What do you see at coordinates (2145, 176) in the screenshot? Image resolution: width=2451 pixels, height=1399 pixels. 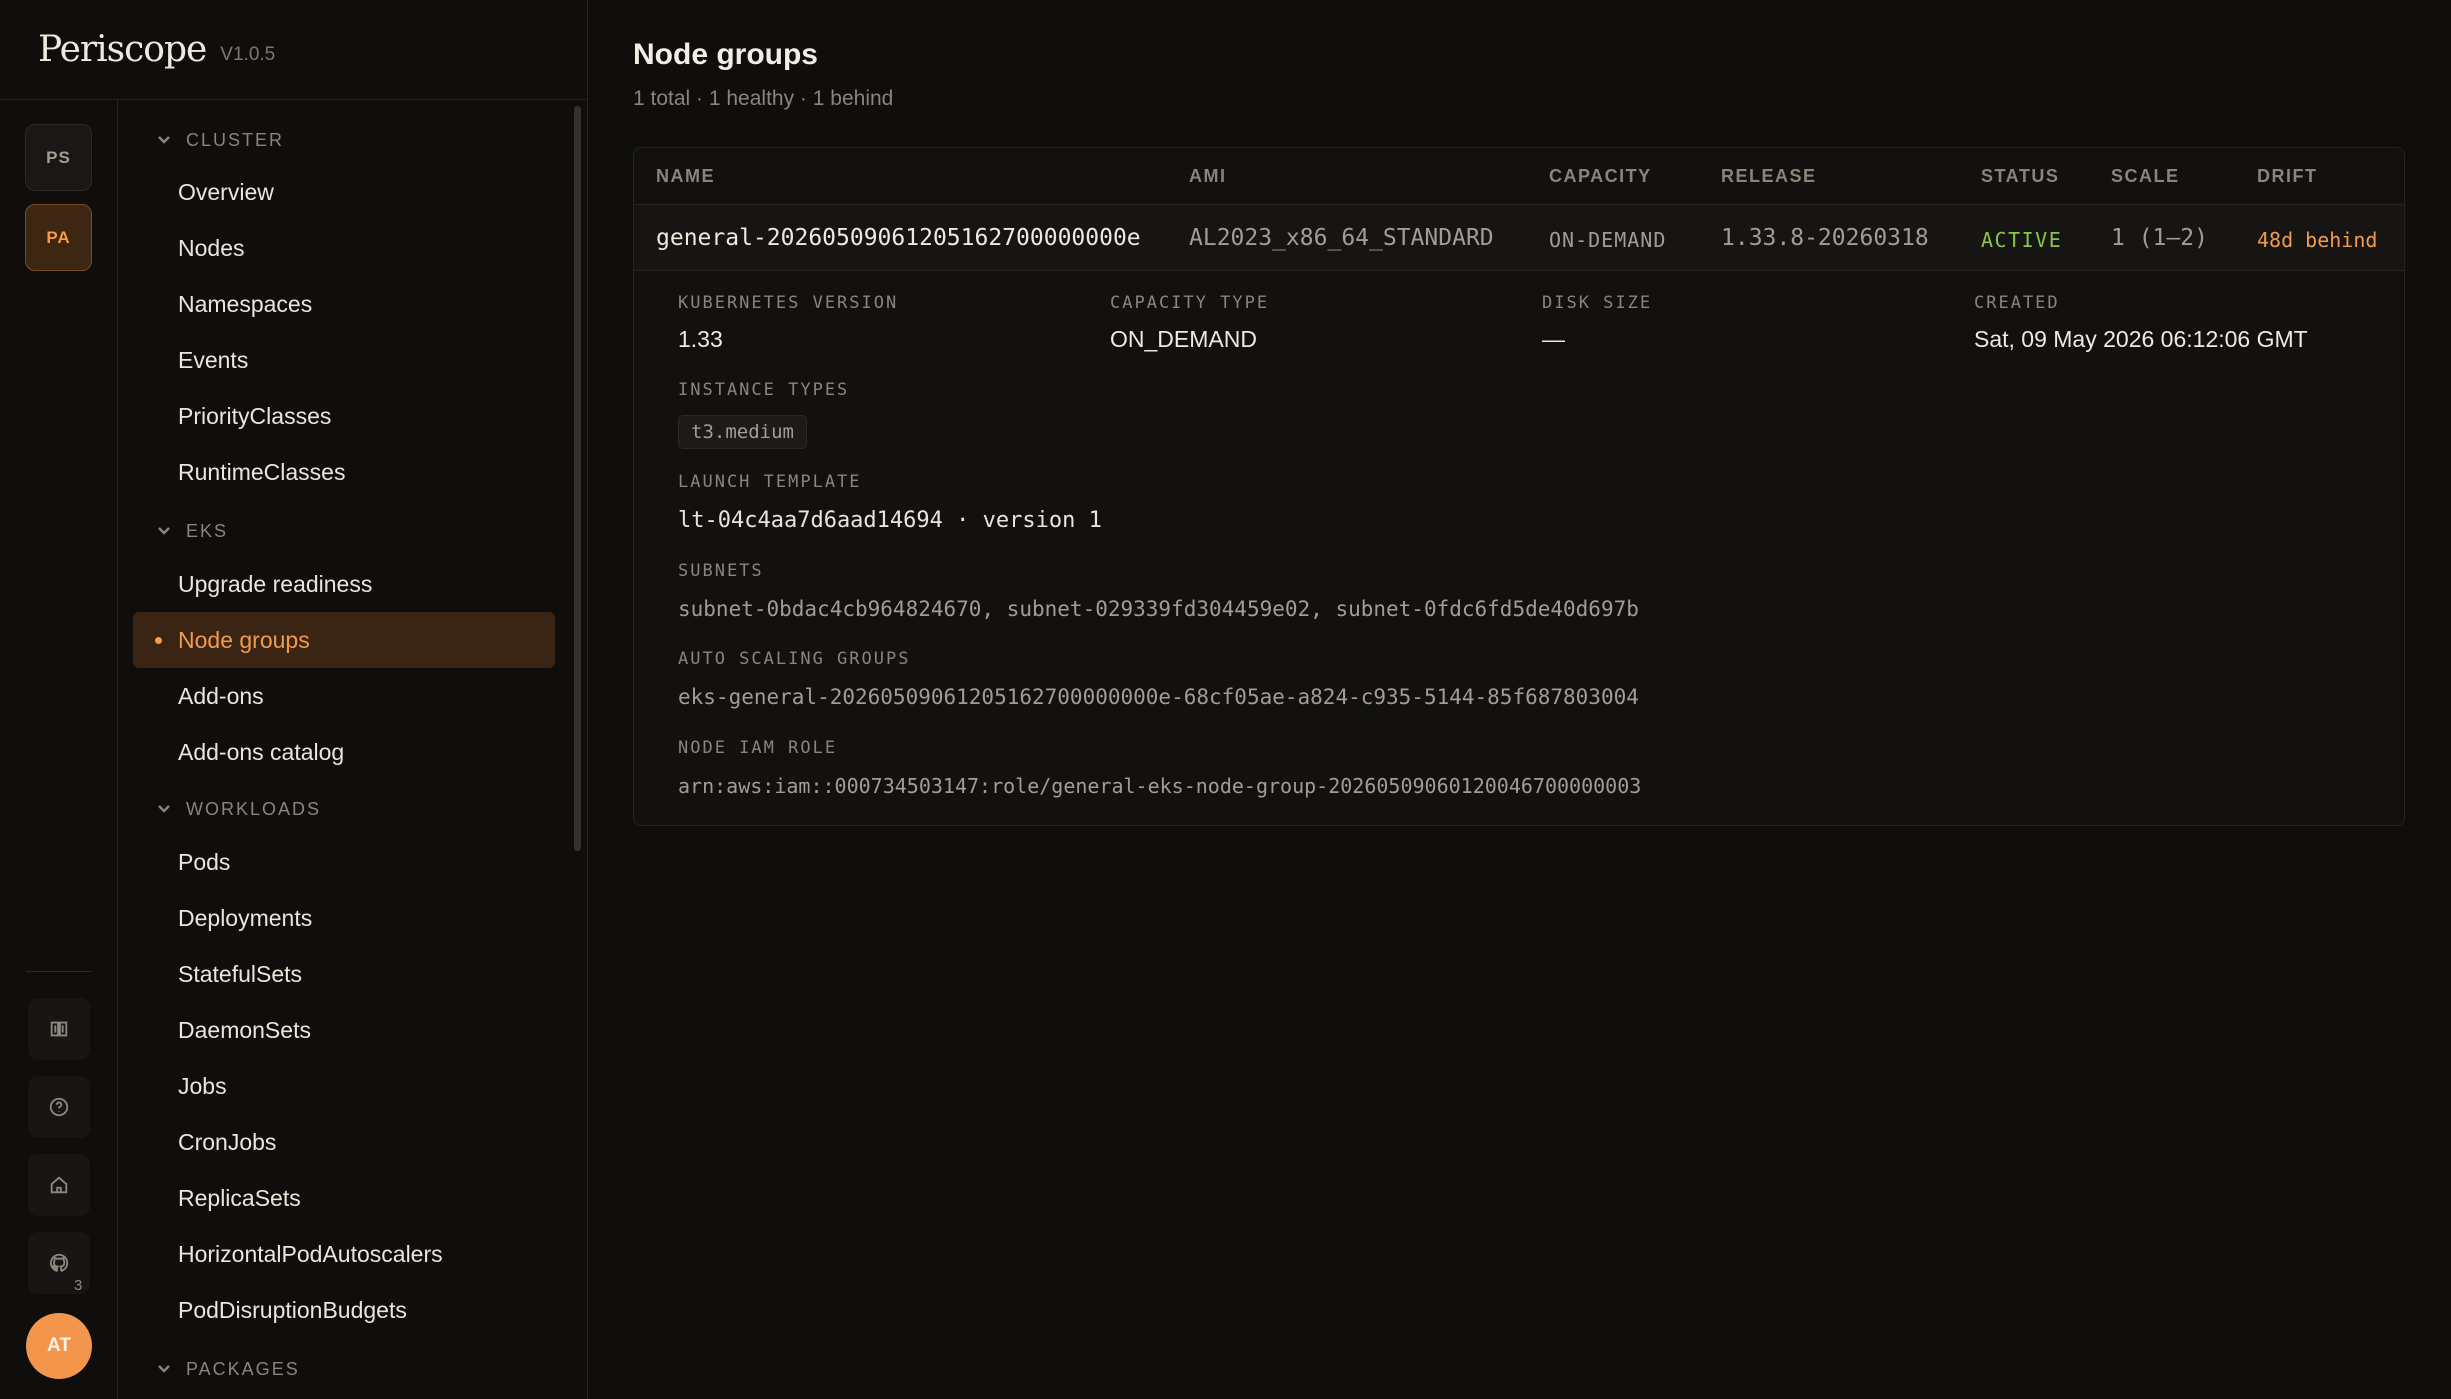 I see `column-scale: SCALE` at bounding box center [2145, 176].